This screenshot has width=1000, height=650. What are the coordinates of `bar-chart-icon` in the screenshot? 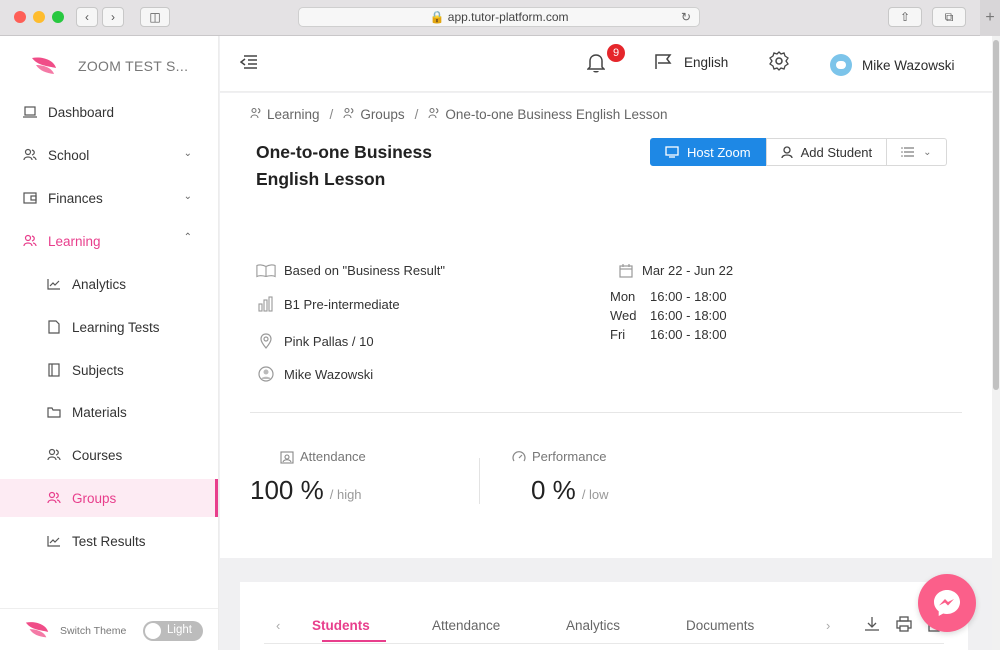 It's located at (266, 304).